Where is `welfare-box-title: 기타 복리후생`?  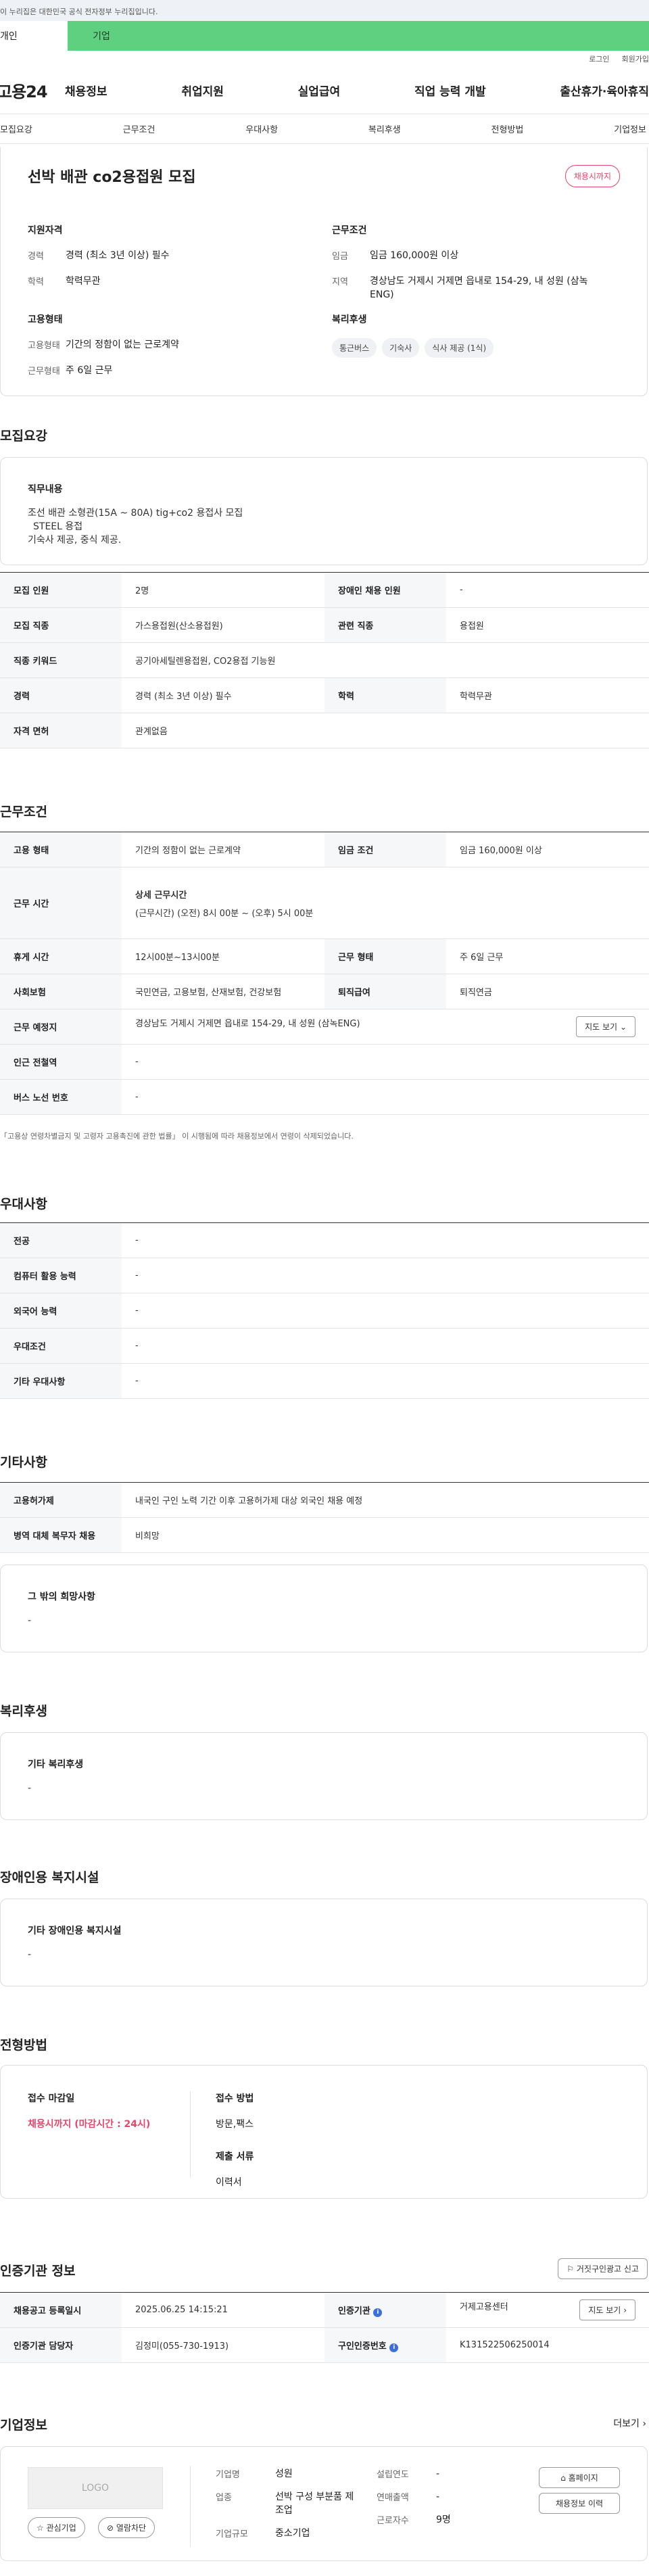
welfare-box-title: 기타 복리후생 is located at coordinates (56, 1764).